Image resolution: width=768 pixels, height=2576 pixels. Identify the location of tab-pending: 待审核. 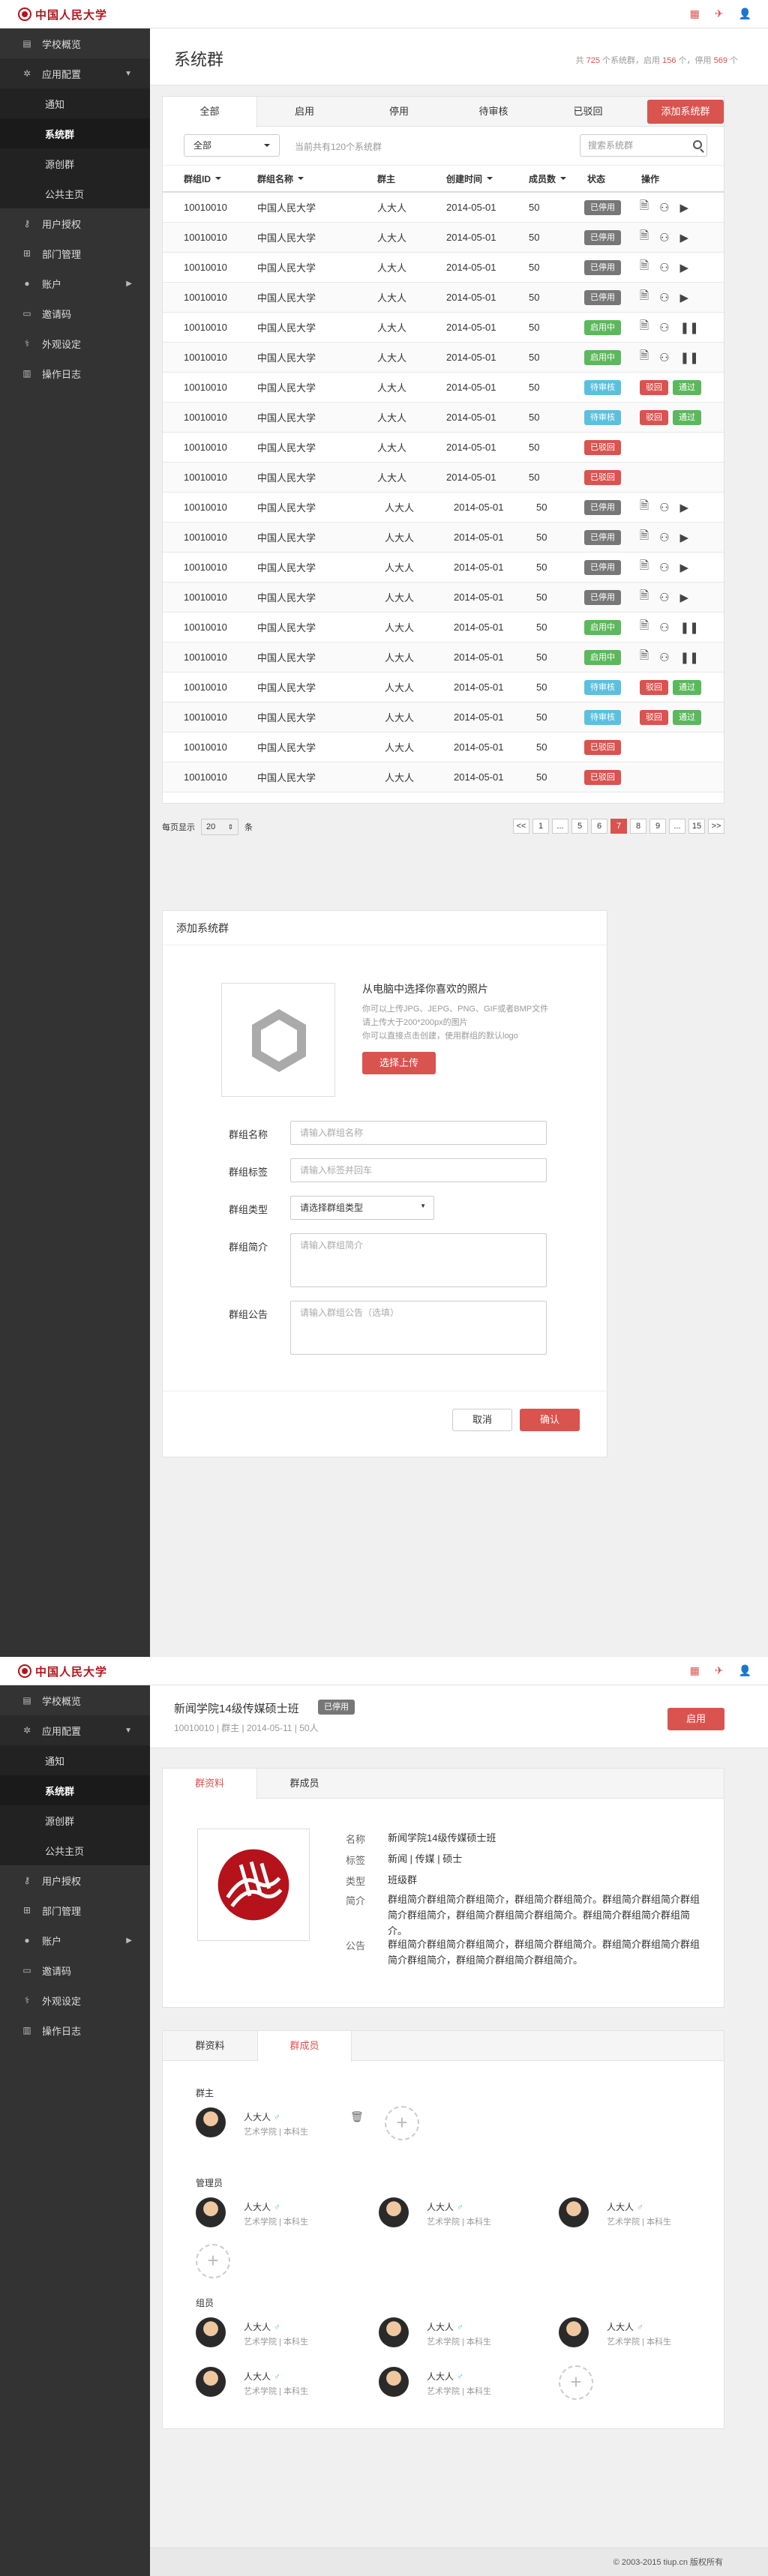
(493, 112).